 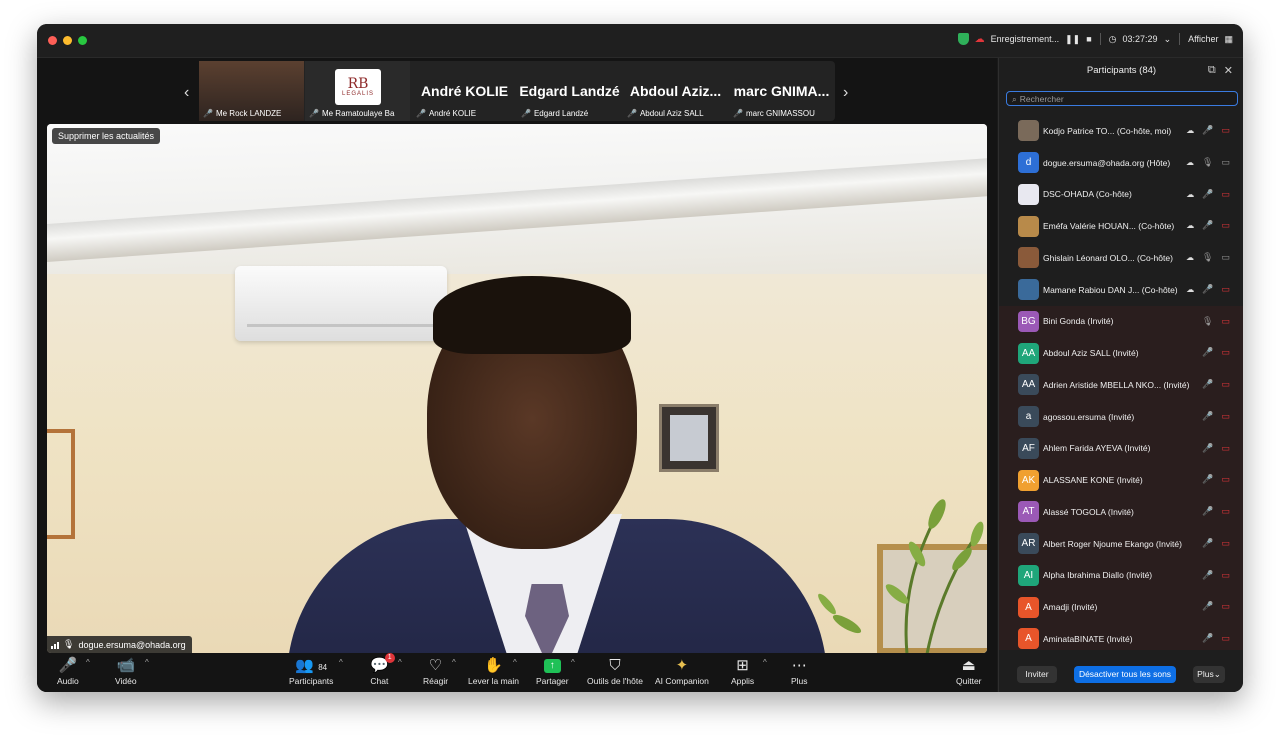 What do you see at coordinates (435, 671) in the screenshot?
I see `react-button: ♡ Réagir` at bounding box center [435, 671].